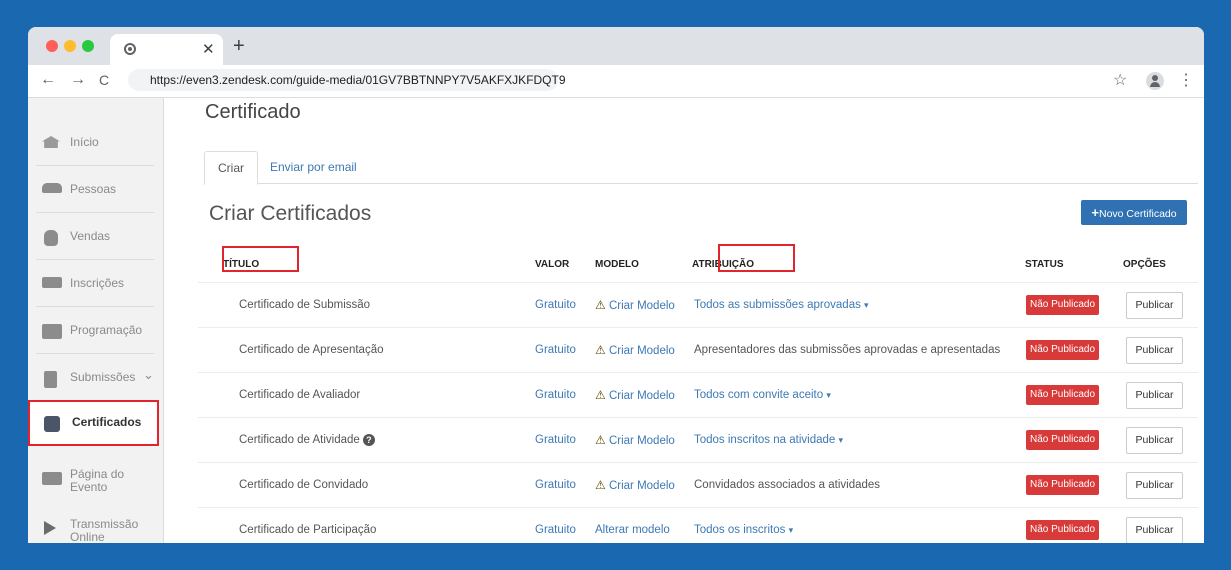  I want to click on sidebar-item-pessoas: Pessoas, so click(93, 190).